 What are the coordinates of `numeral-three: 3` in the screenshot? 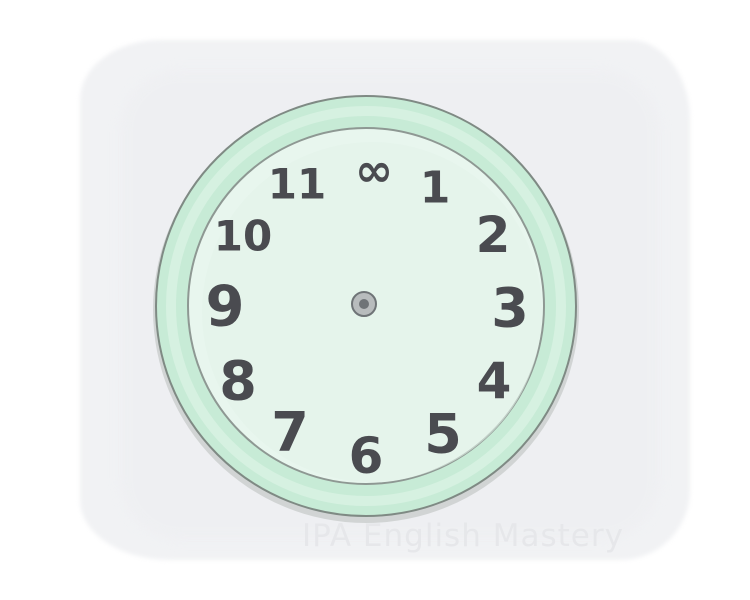 It's located at (510, 308).